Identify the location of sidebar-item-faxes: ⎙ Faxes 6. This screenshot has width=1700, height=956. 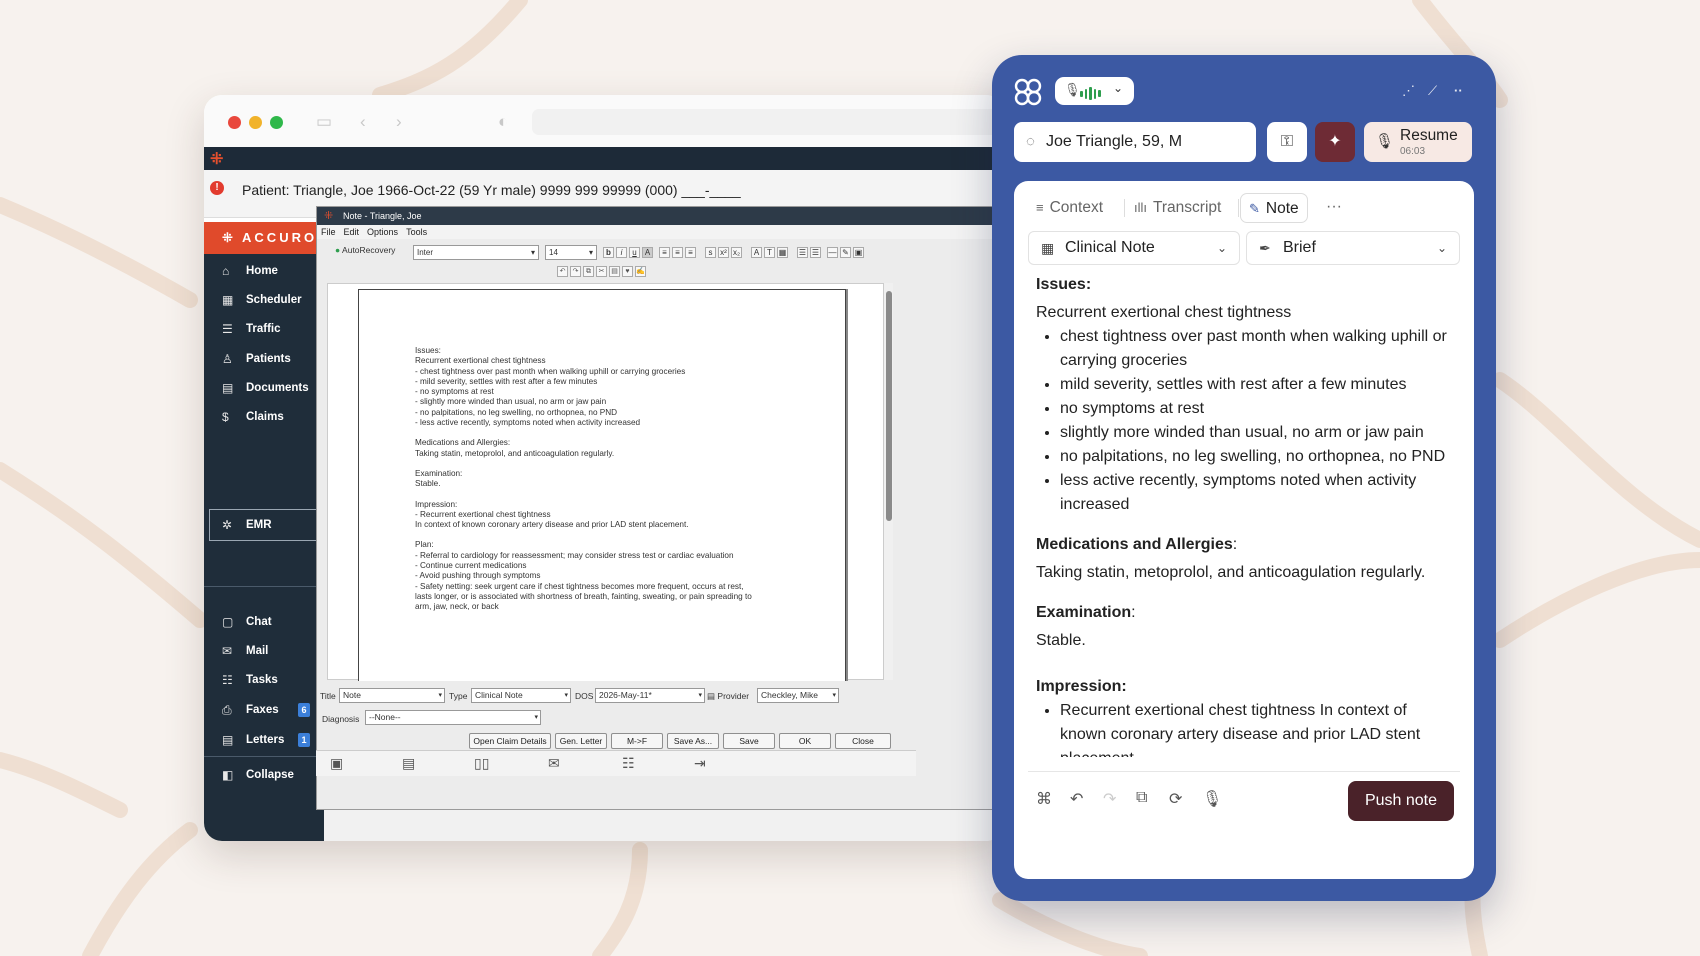
(264, 710).